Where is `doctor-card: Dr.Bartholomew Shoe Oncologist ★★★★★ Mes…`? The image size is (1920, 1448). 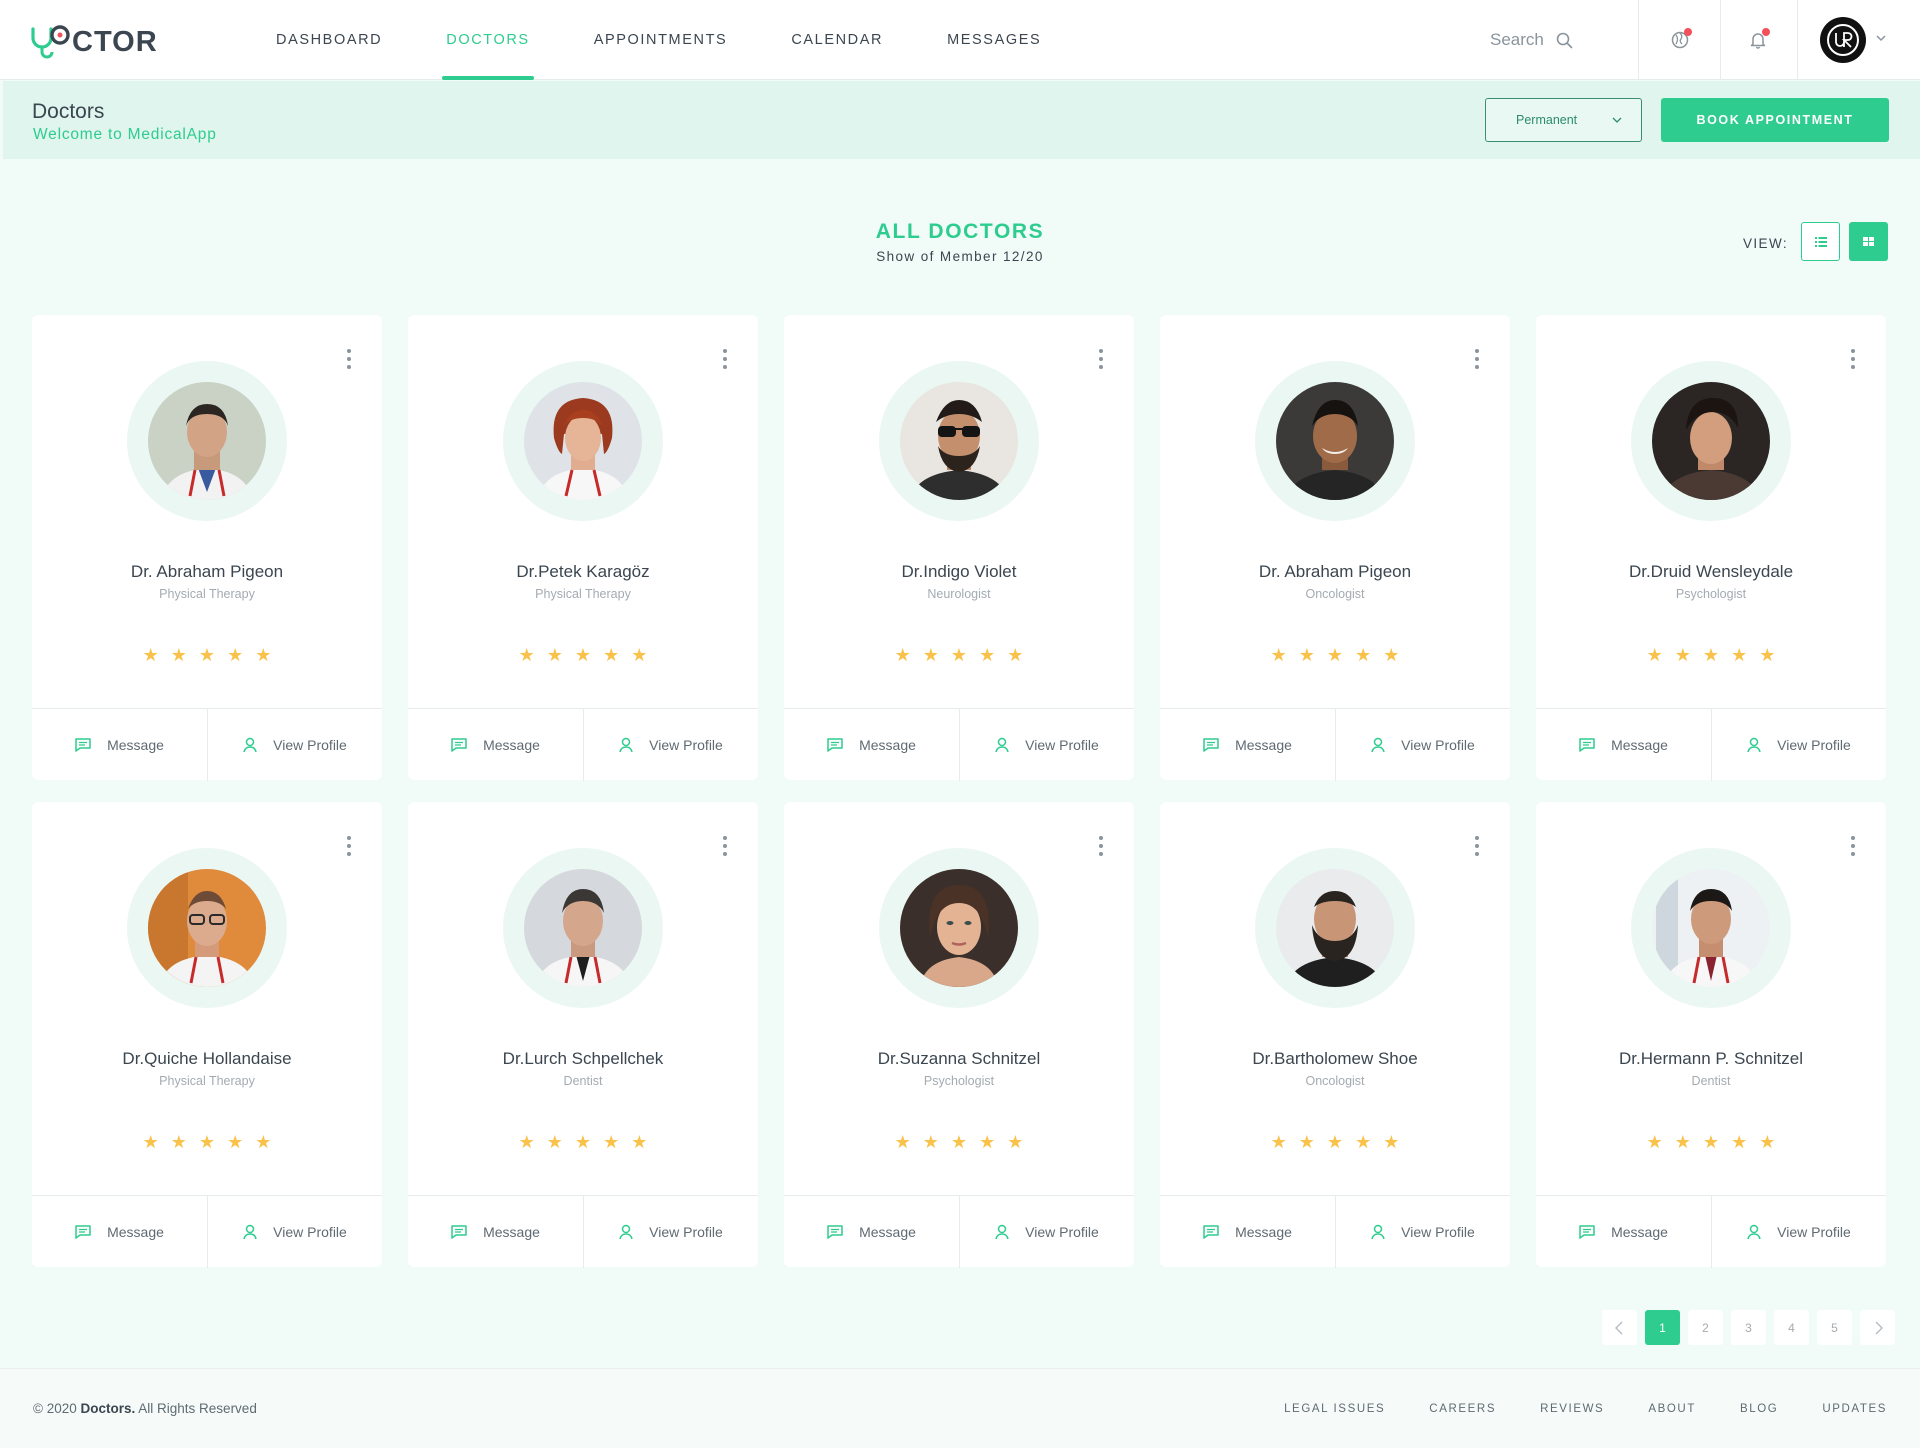
doctor-card: Dr.Bartholomew Shoe Oncologist ★★★★★ Mes… is located at coordinates (1335, 1035).